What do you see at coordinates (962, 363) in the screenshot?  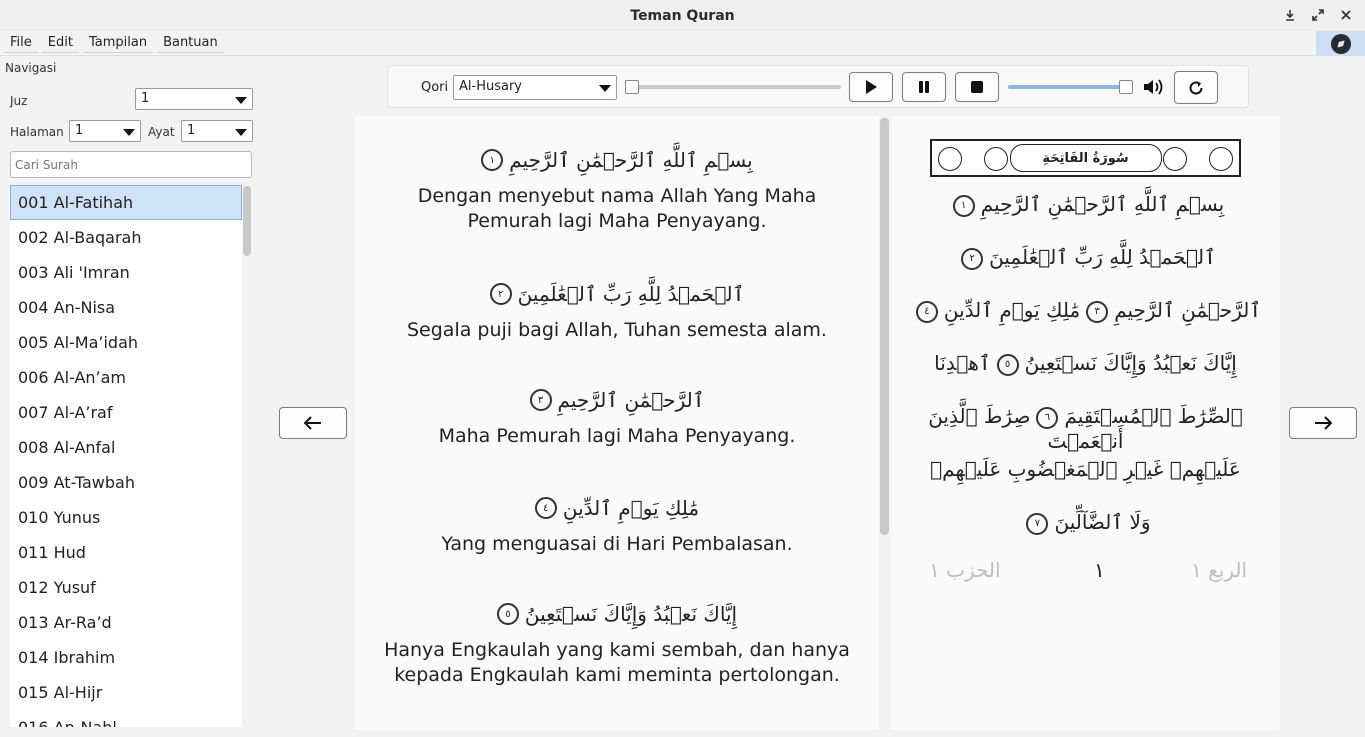 I see `mushaf-line-text: ٱهۡدِنَا` at bounding box center [962, 363].